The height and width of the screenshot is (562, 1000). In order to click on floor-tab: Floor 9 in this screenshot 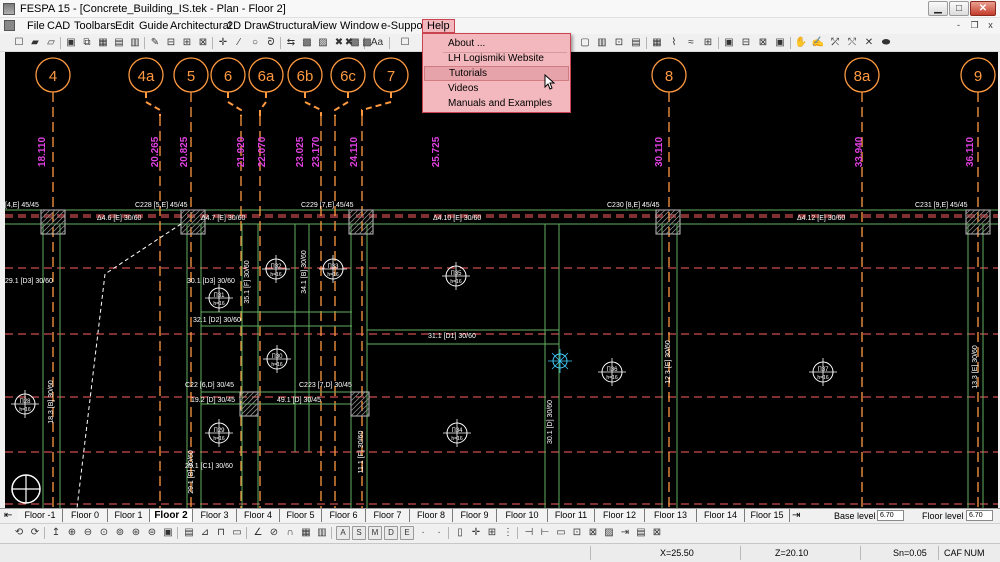, I will do `click(475, 515)`.